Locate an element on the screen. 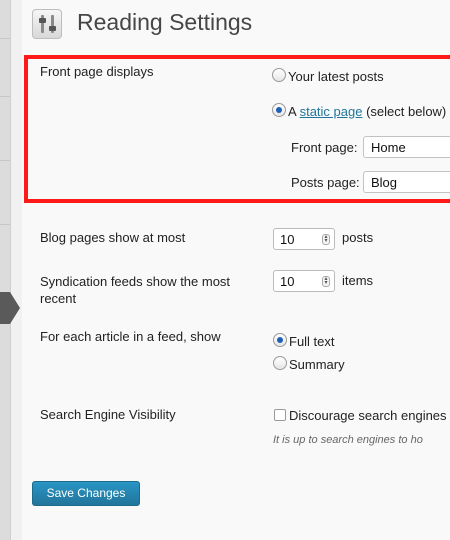 The width and height of the screenshot is (450, 540). latest-posts-radio is located at coordinates (279, 75).